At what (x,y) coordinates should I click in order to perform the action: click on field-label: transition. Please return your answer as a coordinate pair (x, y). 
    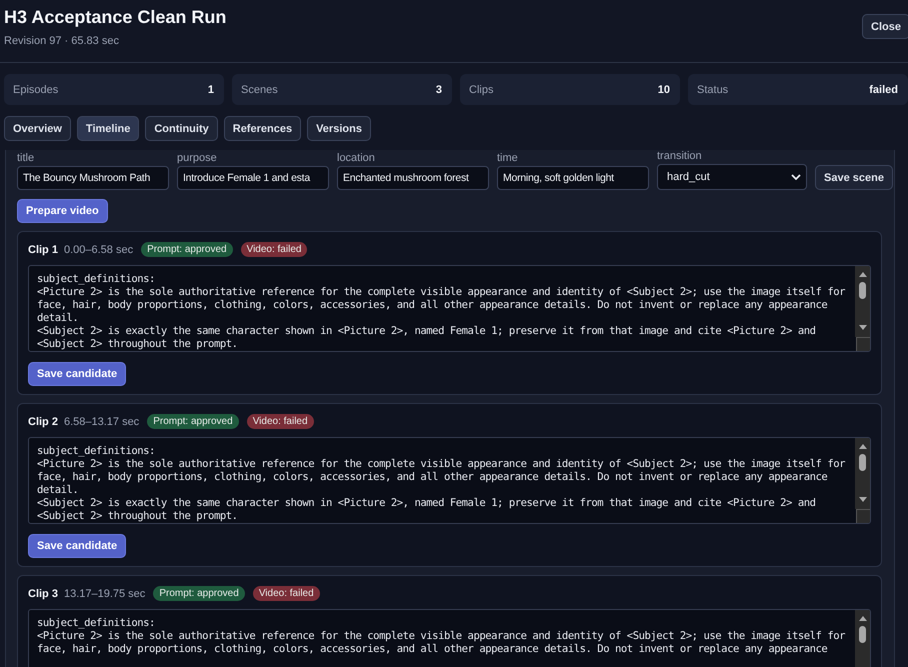
    Looking at the image, I should click on (680, 156).